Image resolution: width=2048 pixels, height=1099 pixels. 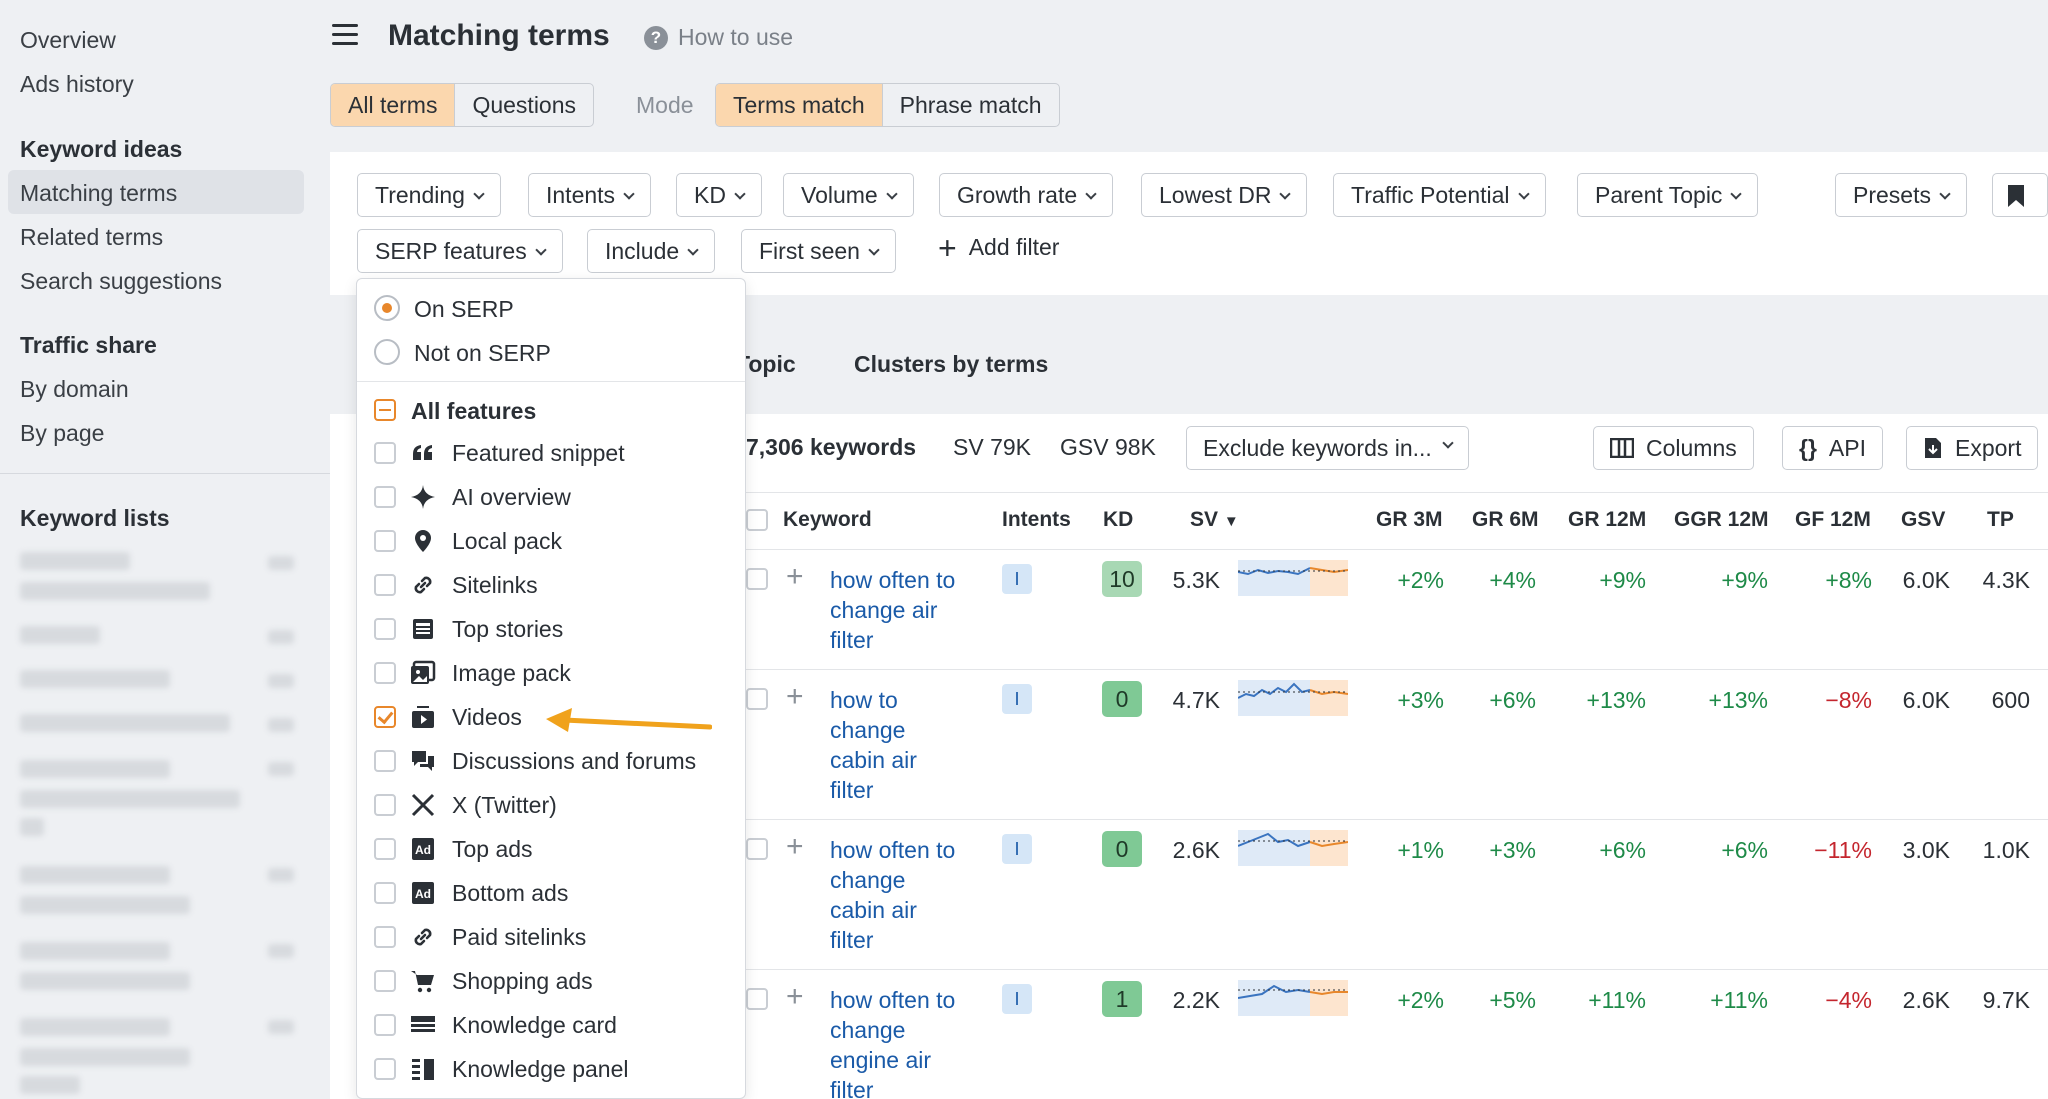 I want to click on sidebar-item-by-domain: By domain, so click(x=74, y=389).